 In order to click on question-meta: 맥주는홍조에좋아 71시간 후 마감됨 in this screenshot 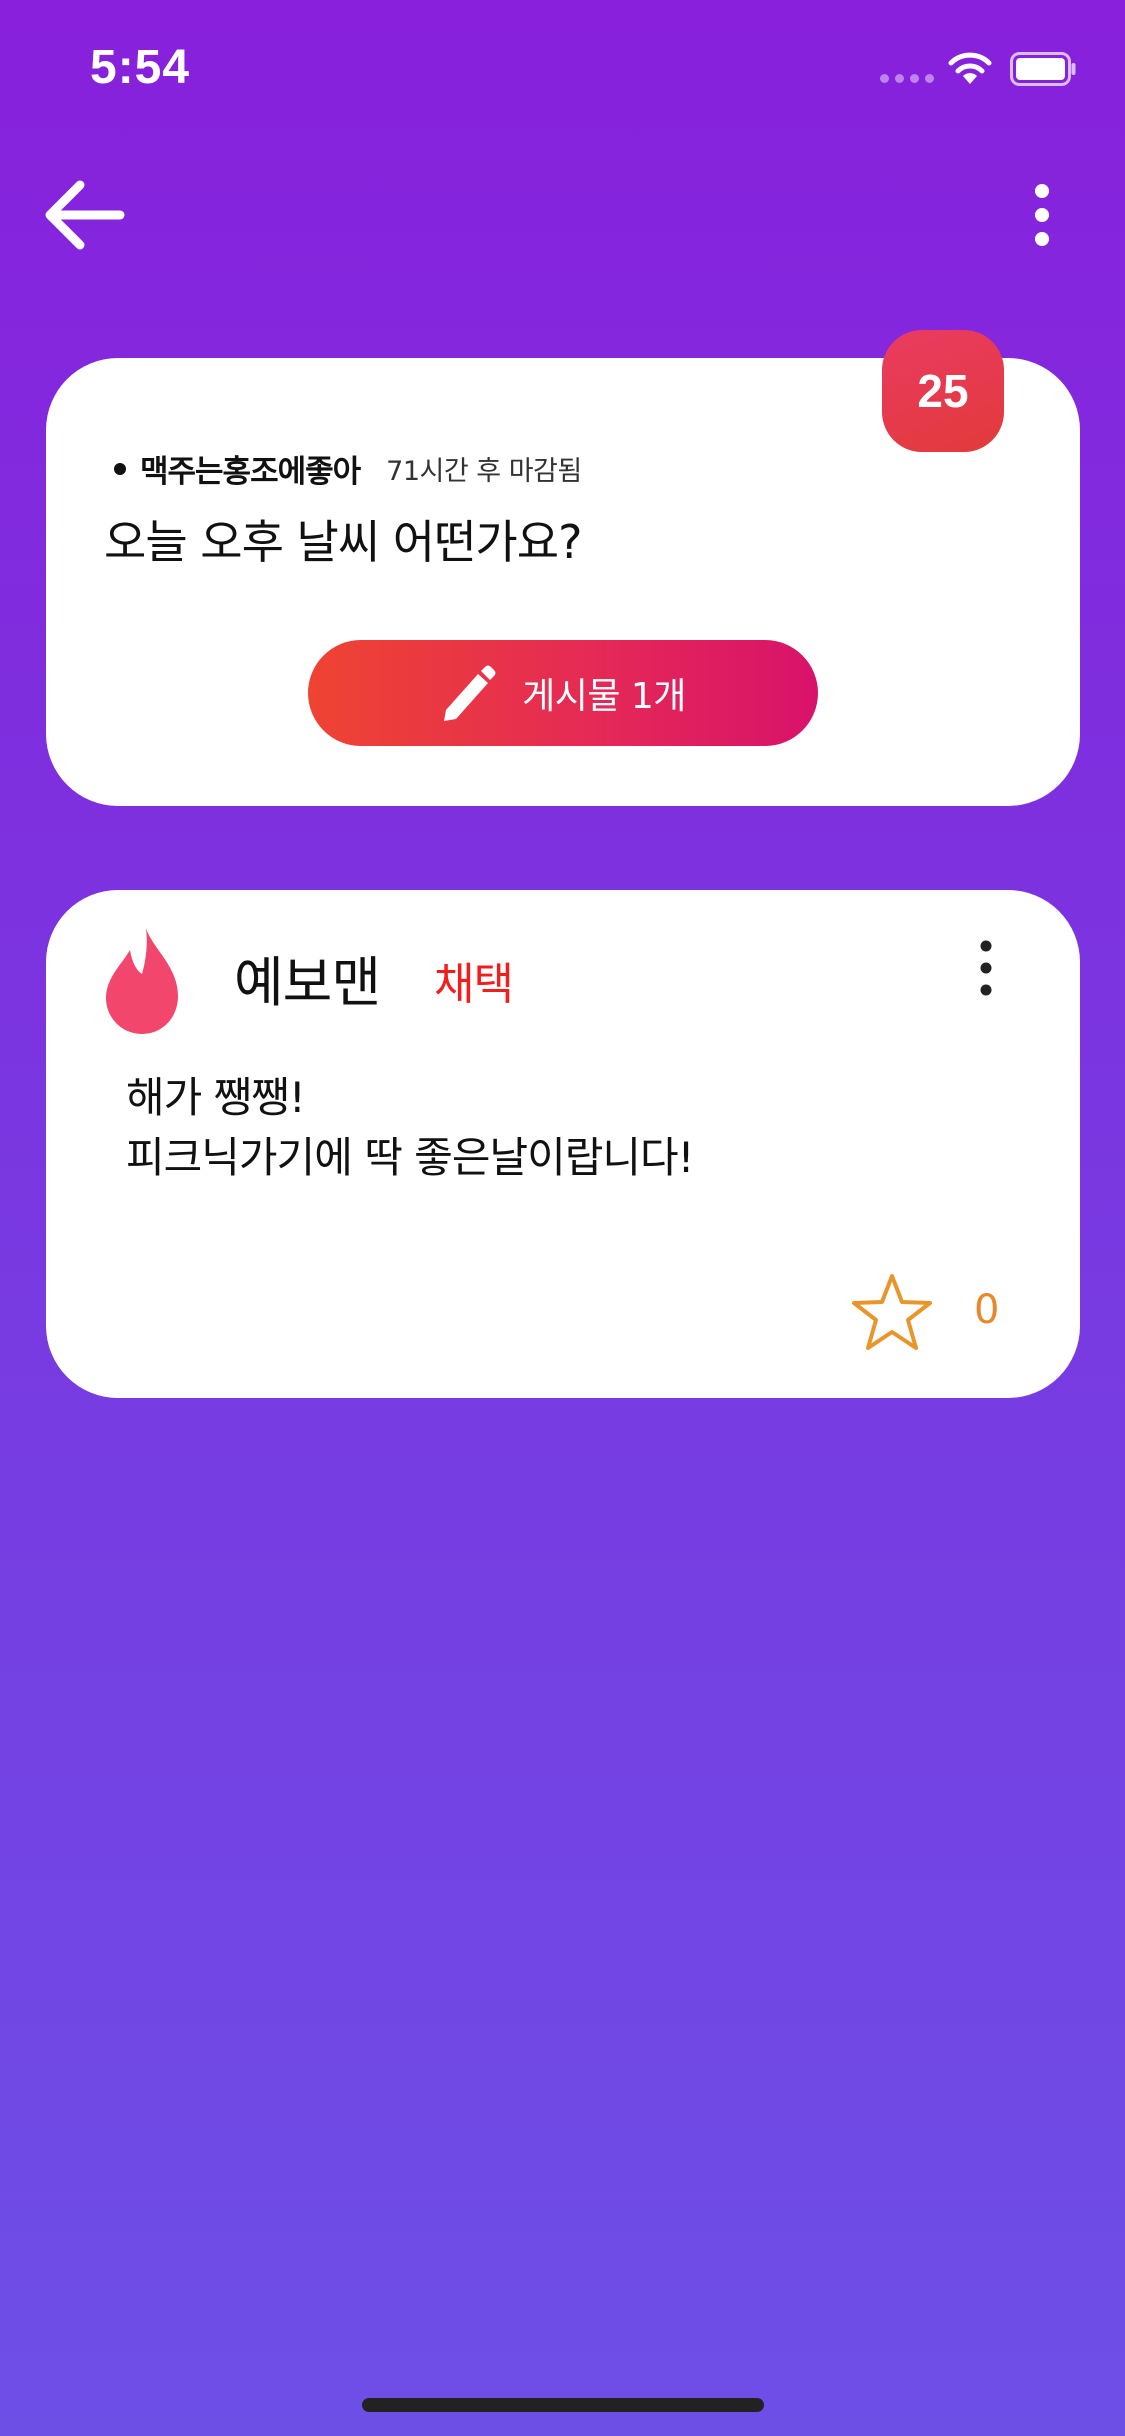, I will do `click(348, 468)`.